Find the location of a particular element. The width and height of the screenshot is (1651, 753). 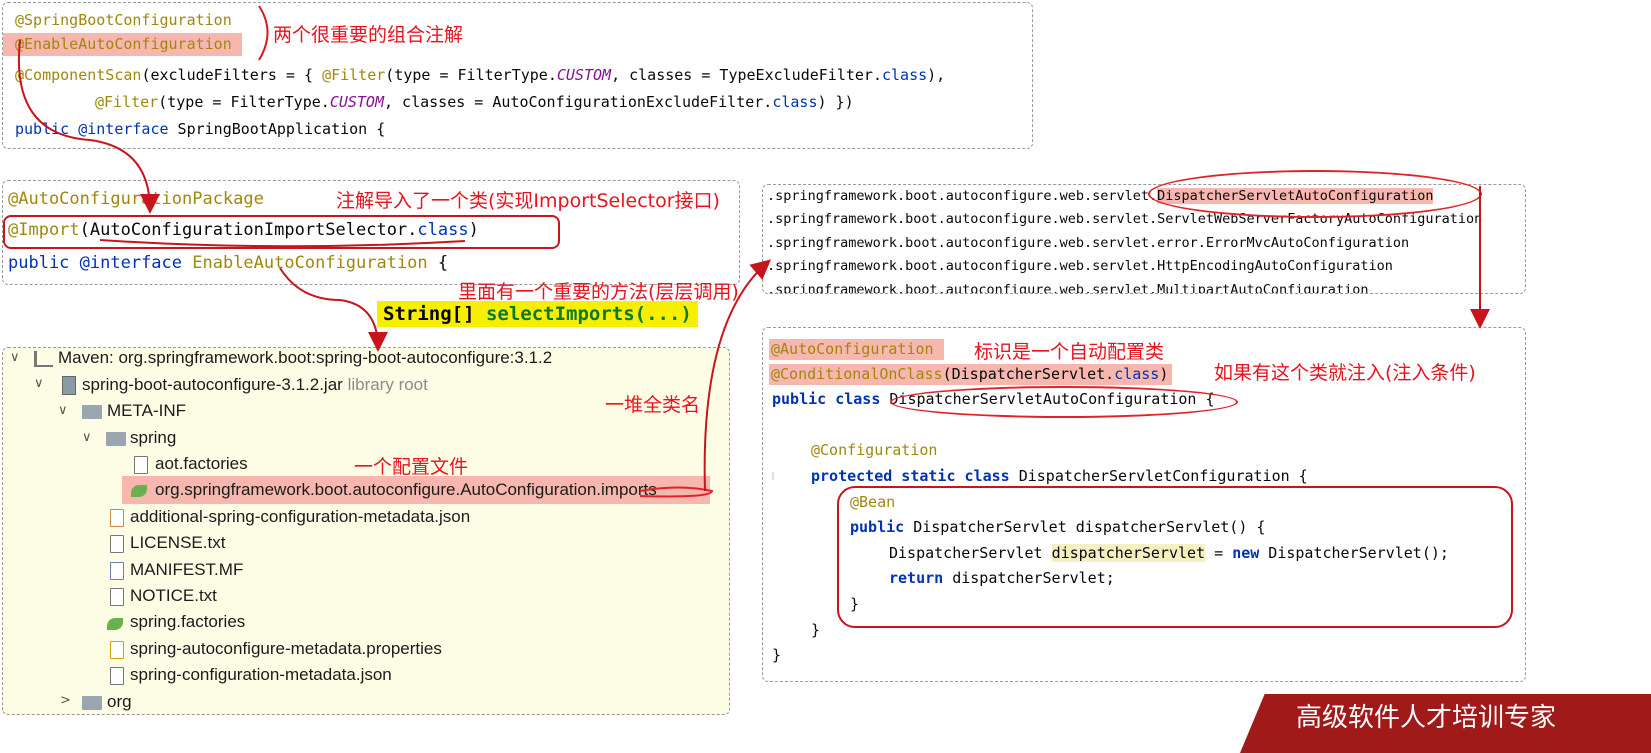

code-token: , classes = TypeExcludeFilter. is located at coordinates (746, 75).